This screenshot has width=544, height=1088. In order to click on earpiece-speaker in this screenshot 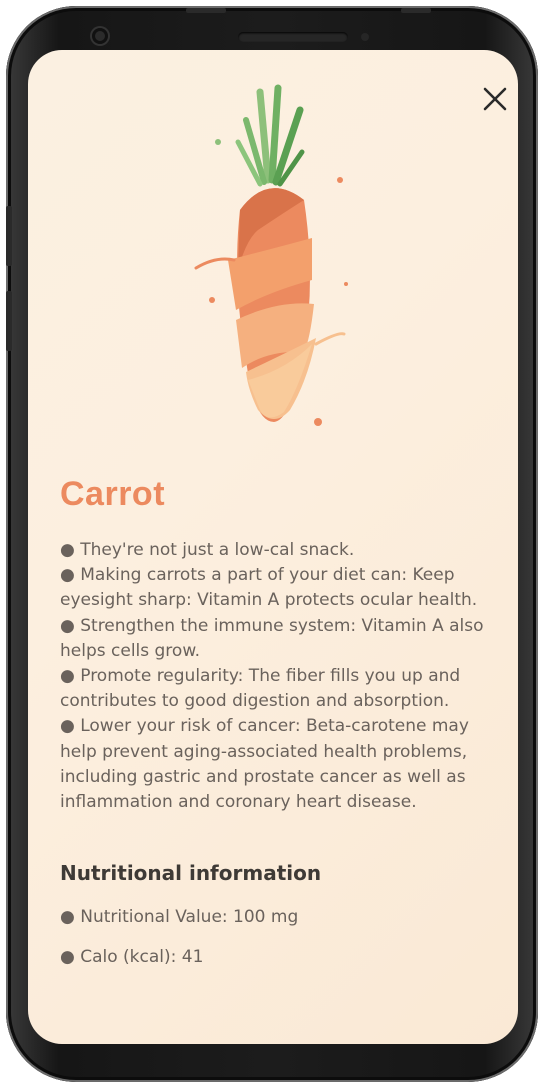, I will do `click(293, 37)`.